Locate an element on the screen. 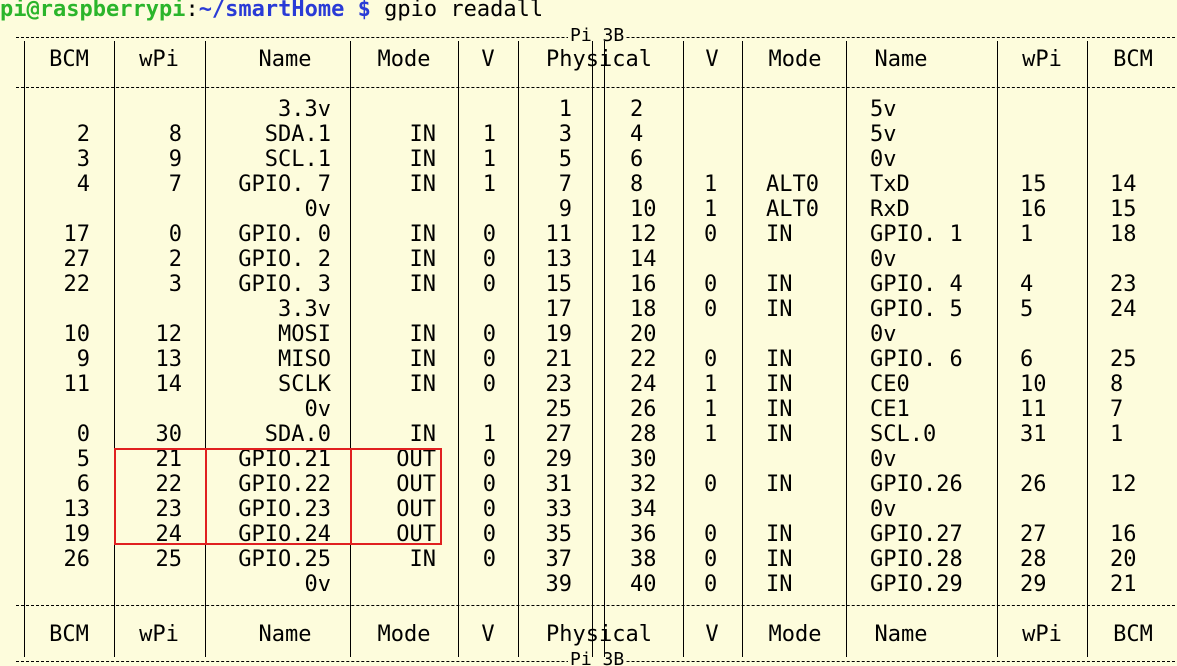 This screenshot has height=666, width=1177. cell-bcm-left: 26 is located at coordinates (77, 559).